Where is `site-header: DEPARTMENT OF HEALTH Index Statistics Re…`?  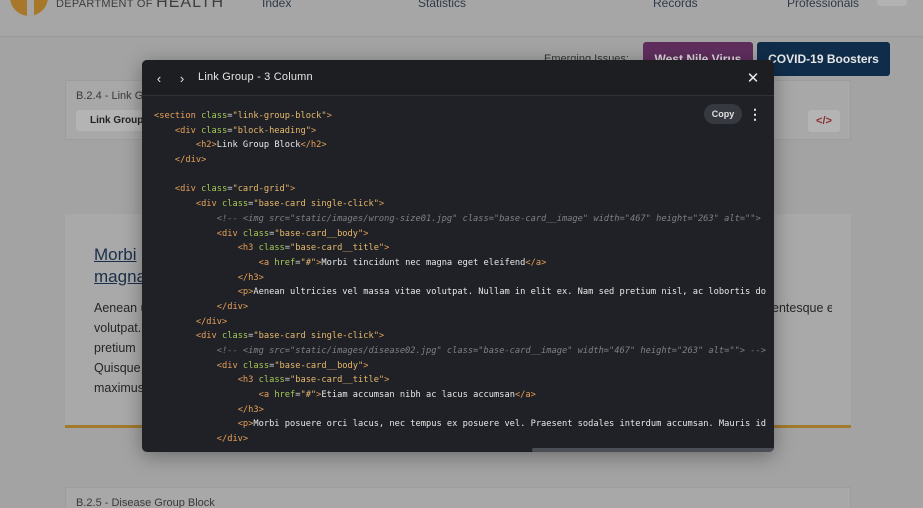
site-header: DEPARTMENT OF HEALTH Index Statistics Re… is located at coordinates (461, 18).